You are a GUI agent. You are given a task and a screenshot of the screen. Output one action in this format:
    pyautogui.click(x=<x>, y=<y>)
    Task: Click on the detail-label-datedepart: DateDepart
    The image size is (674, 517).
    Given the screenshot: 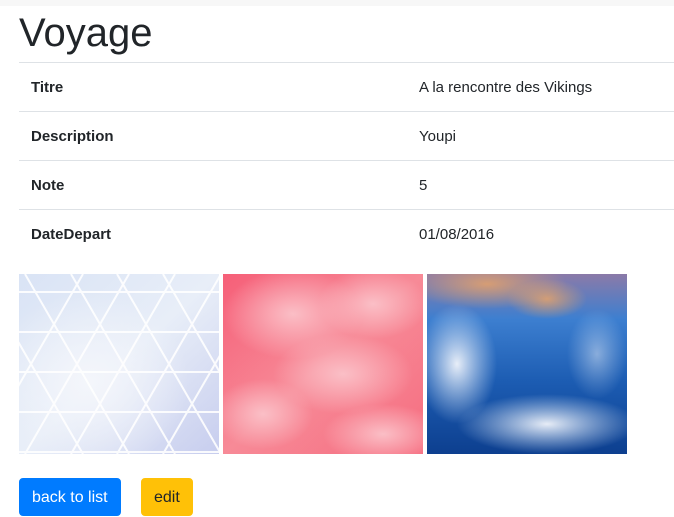 What is the action you would take?
    pyautogui.click(x=71, y=234)
    